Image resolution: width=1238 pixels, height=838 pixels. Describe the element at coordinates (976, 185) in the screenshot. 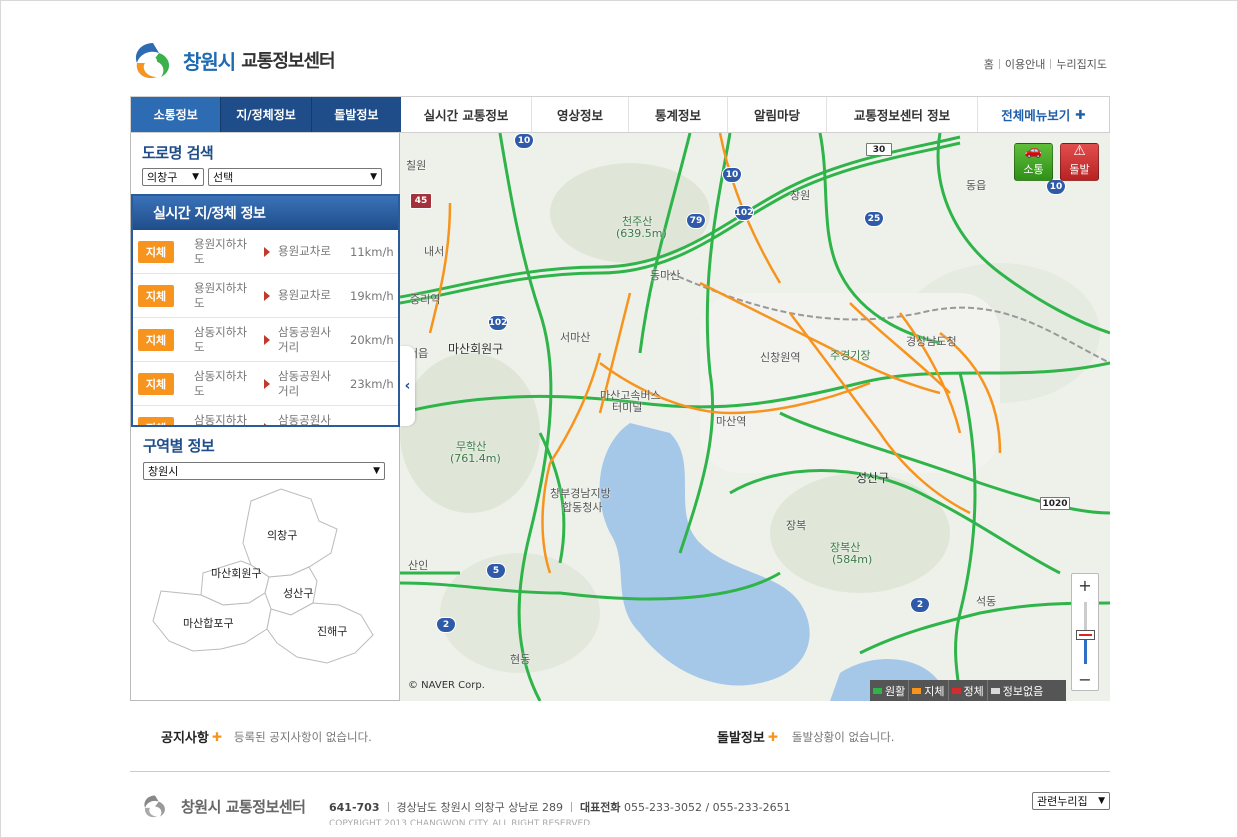

I see `map-label-dongeup: 동읍` at that location.